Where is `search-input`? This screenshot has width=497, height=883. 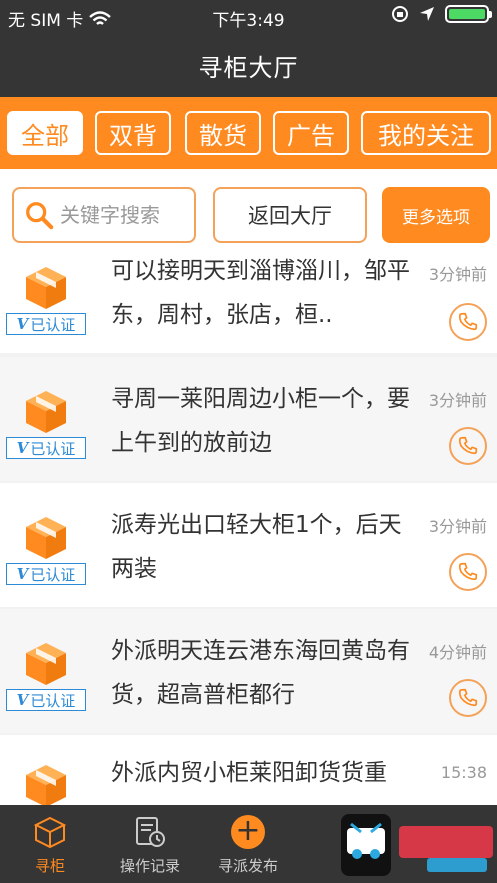
search-input is located at coordinates (126, 215).